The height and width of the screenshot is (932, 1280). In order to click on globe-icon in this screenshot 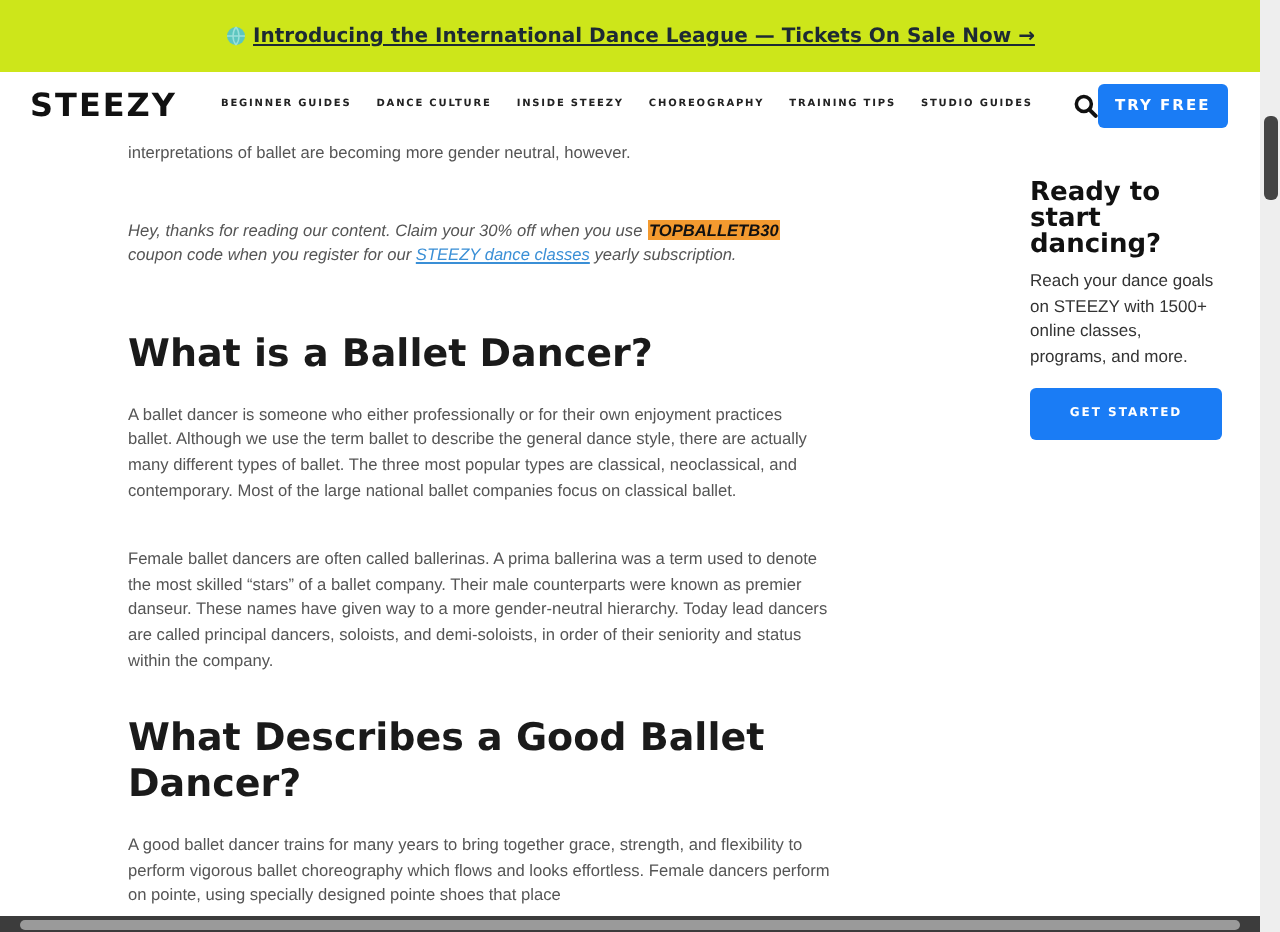, I will do `click(235, 36)`.